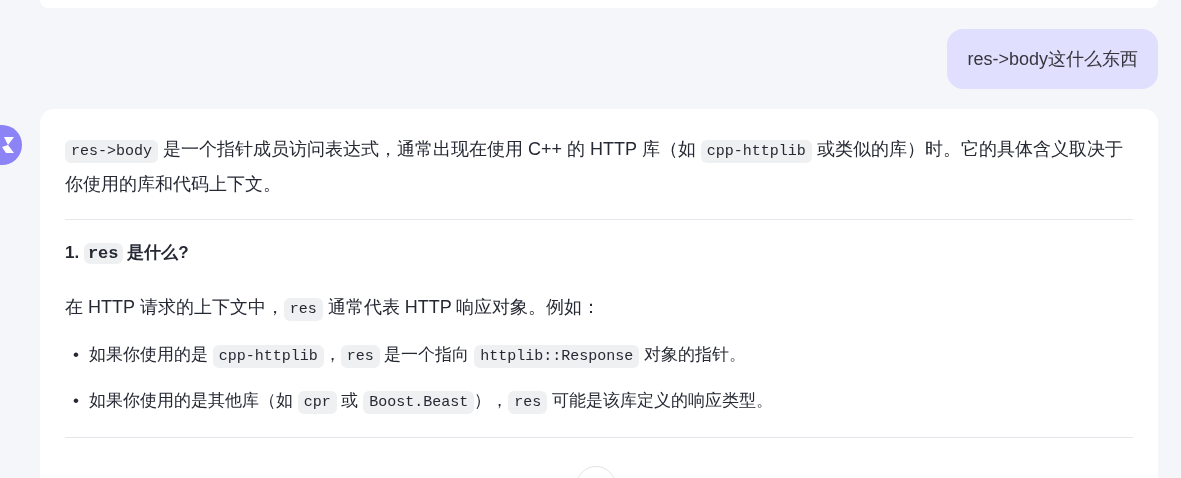 Image resolution: width=1181 pixels, height=478 pixels. I want to click on inline-code: httplib::Response, so click(557, 356).